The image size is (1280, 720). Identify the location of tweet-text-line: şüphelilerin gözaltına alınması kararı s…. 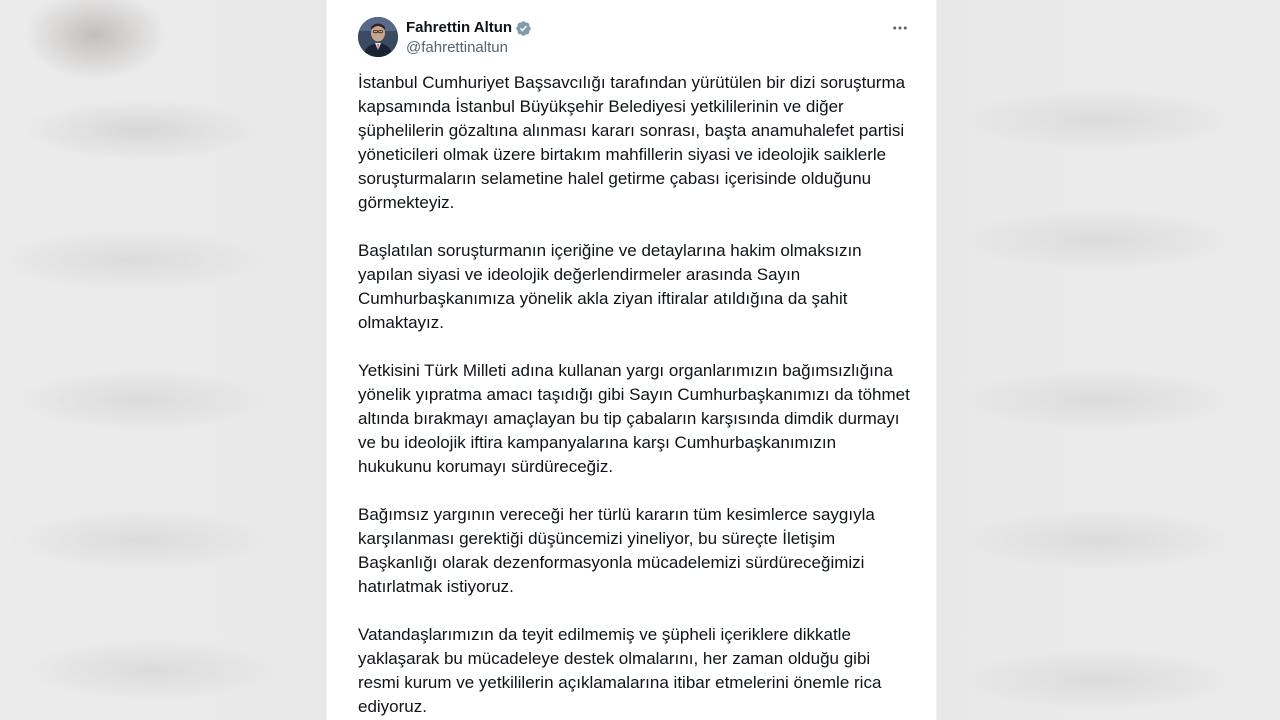
(631, 130).